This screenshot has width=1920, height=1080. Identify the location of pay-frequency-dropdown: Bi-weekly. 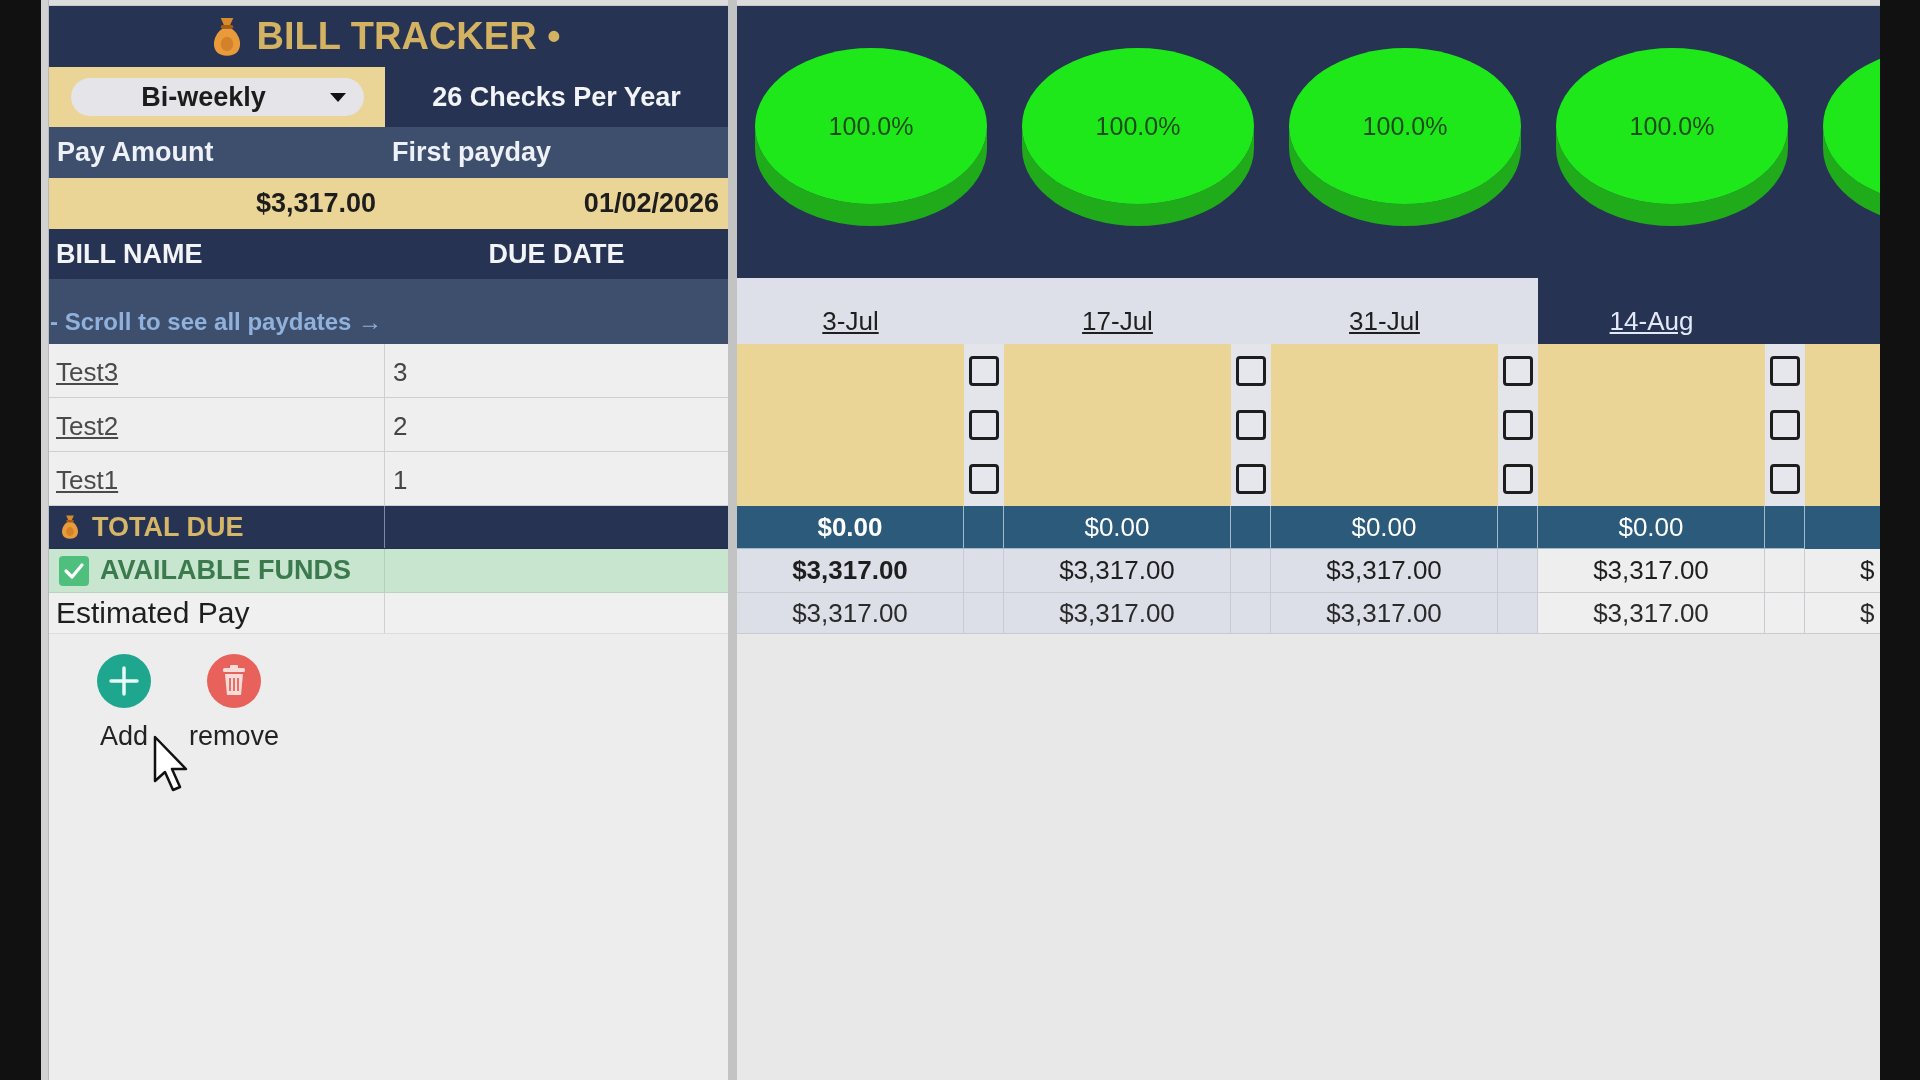
(217, 97).